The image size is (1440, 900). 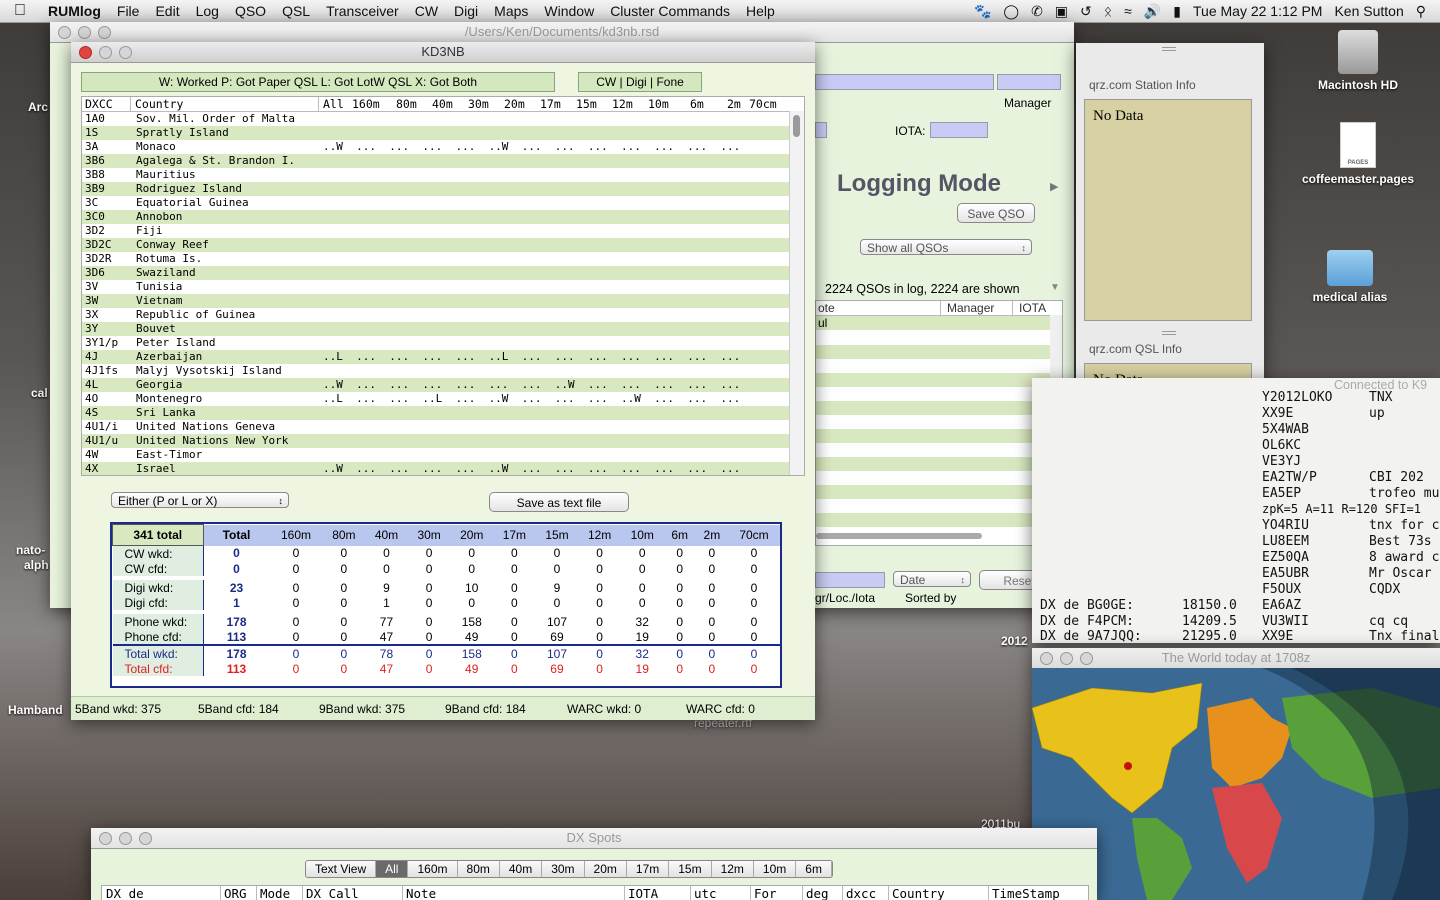 What do you see at coordinates (690, 869) in the screenshot?
I see `band-tab: 15m` at bounding box center [690, 869].